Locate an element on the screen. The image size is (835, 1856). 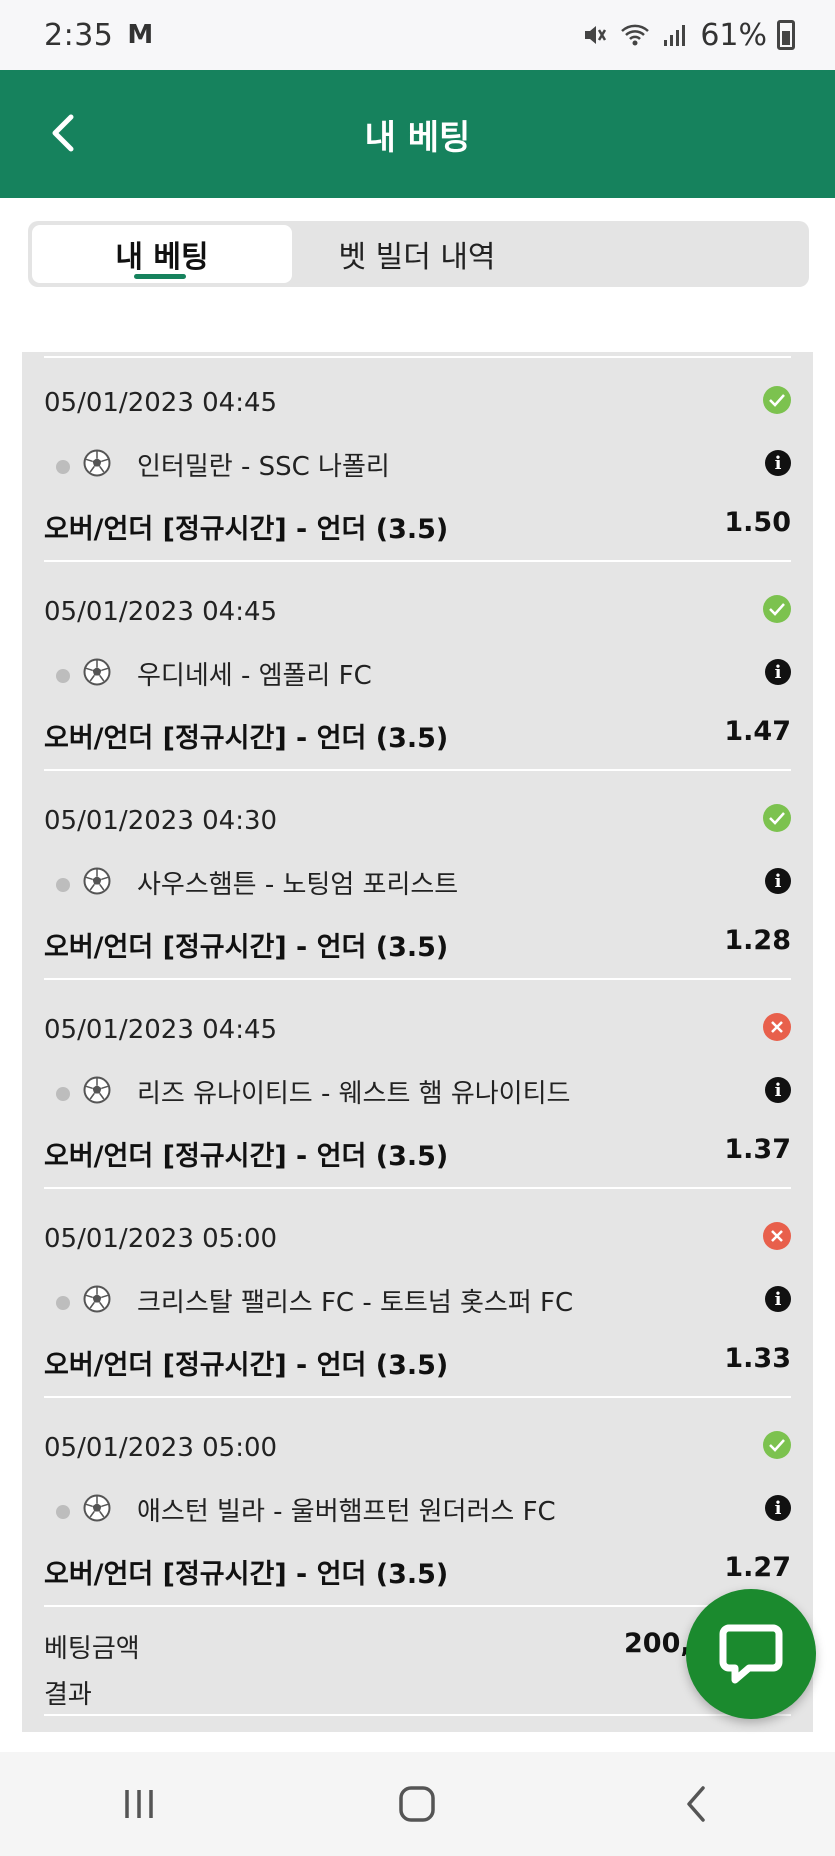
app-header: 내 베팅 is located at coordinates (417, 134).